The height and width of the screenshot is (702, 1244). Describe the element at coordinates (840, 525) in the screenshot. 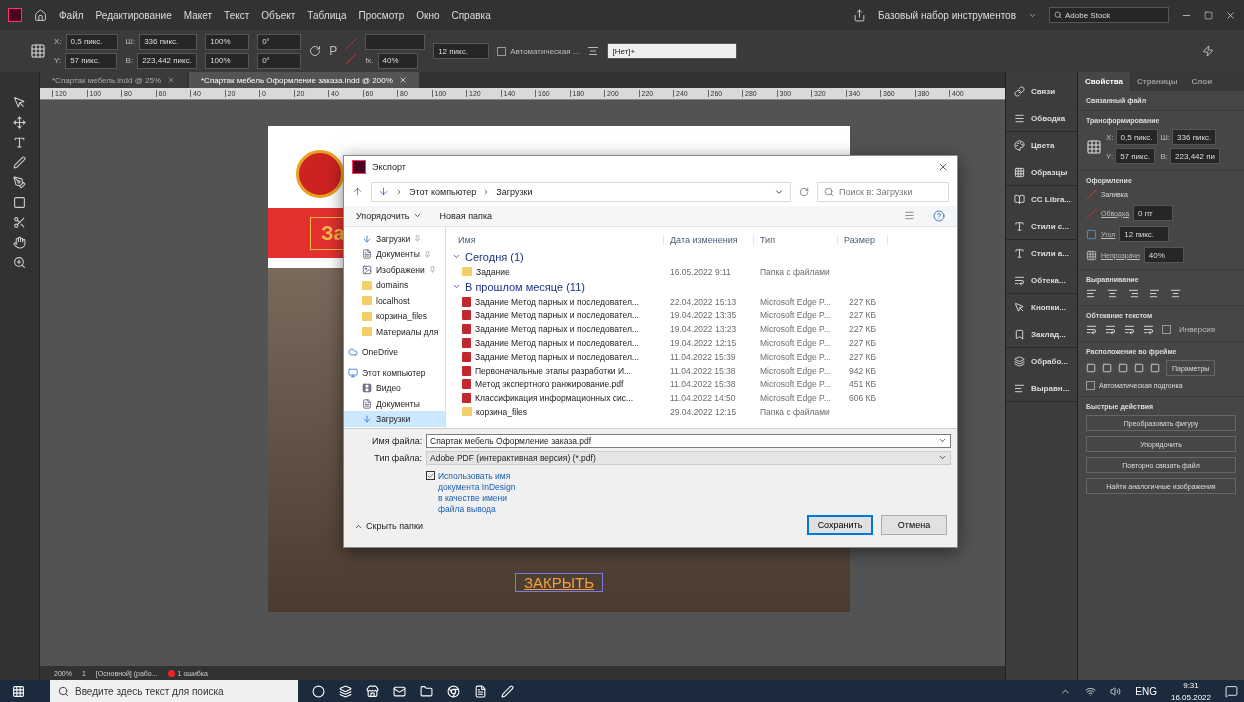

I see `dialog-button: Сохранить` at that location.